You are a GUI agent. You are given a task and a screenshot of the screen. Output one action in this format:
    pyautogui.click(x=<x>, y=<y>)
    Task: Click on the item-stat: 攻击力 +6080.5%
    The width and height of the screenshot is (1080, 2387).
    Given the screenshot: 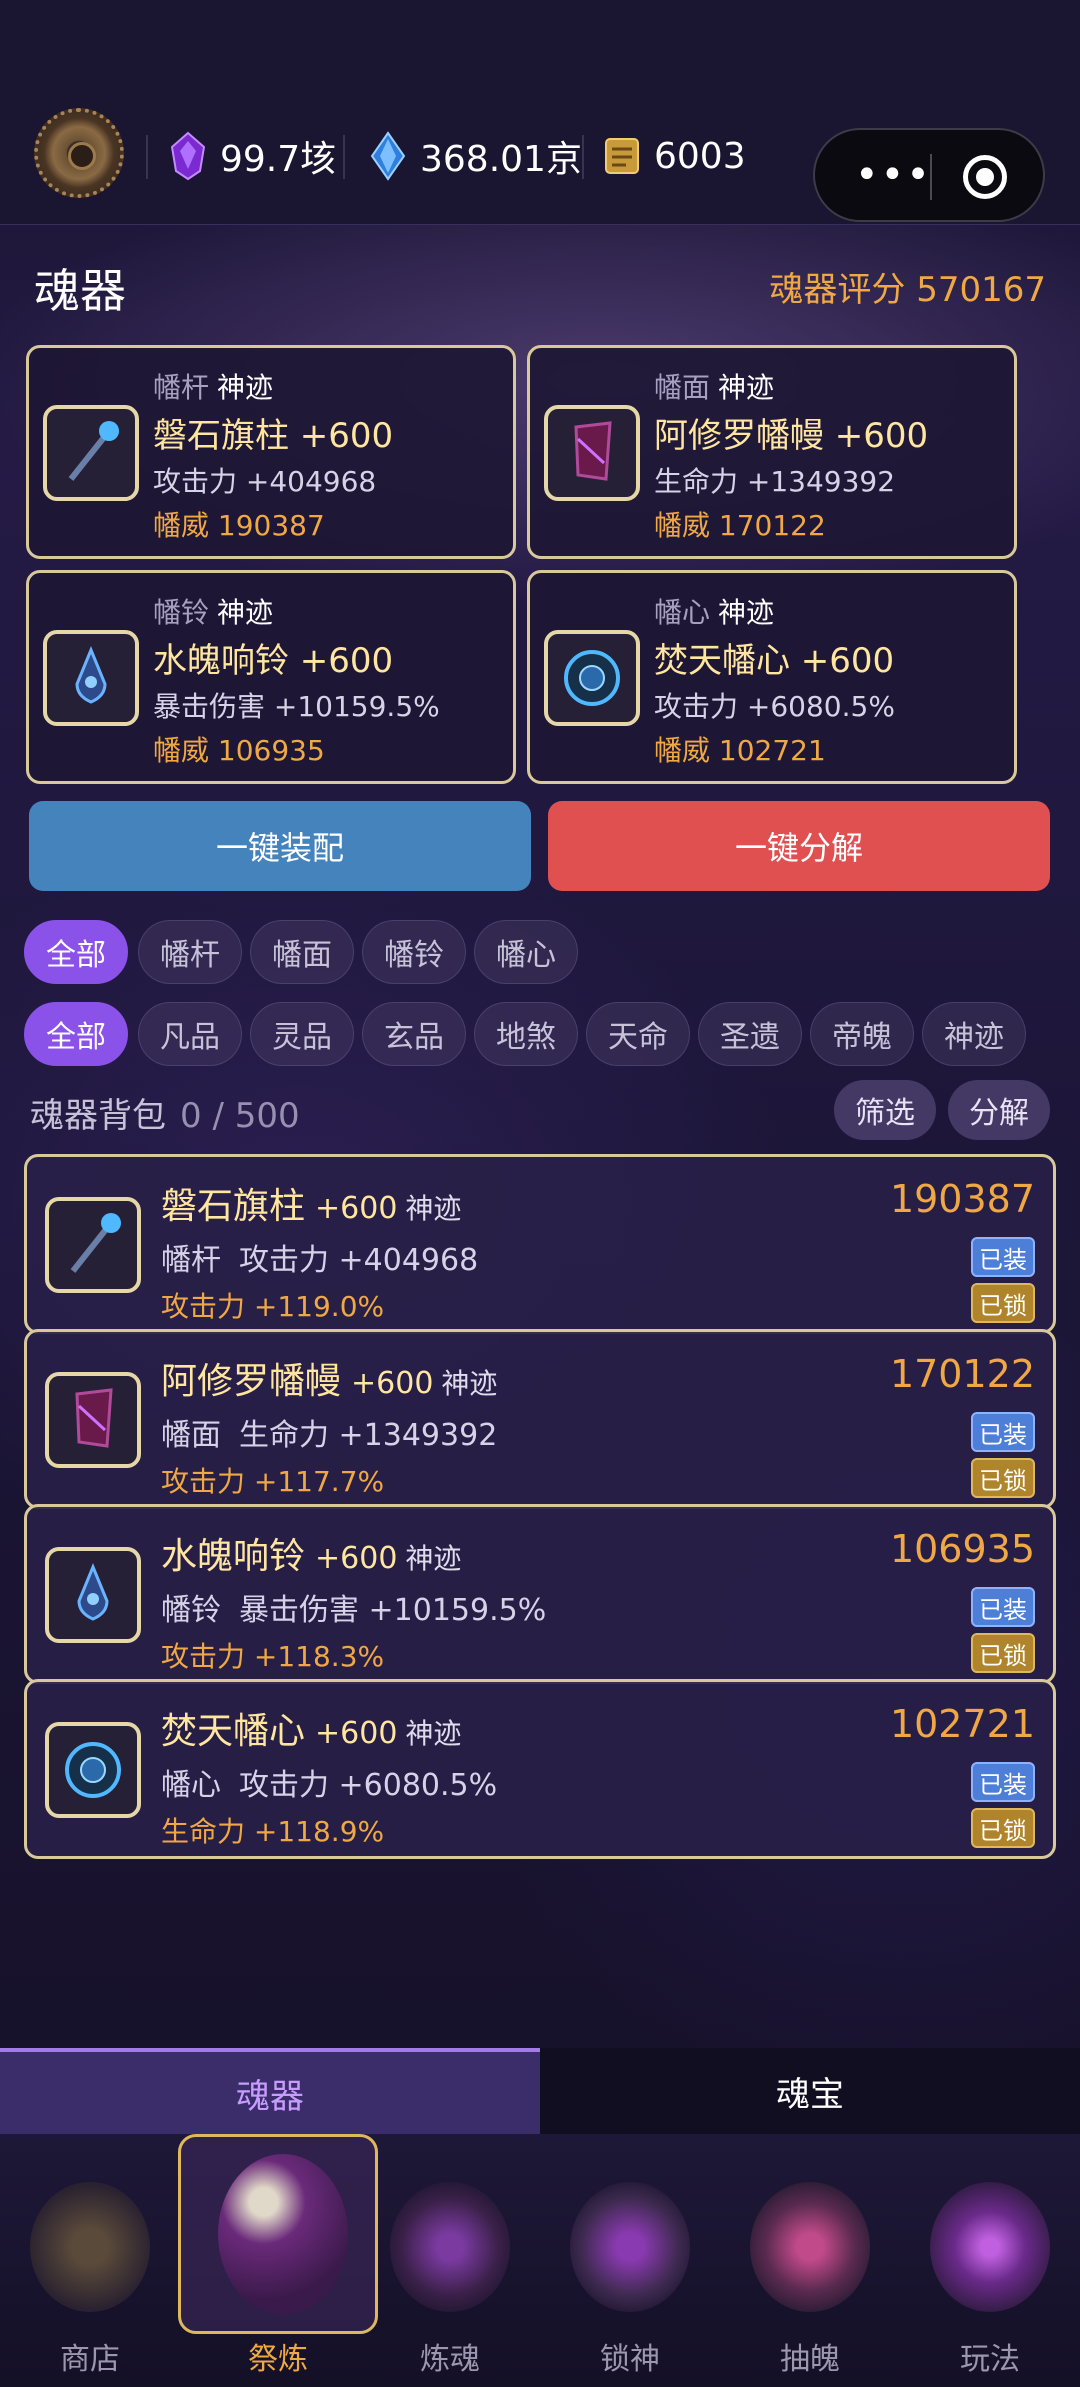 What is the action you would take?
    pyautogui.click(x=774, y=706)
    